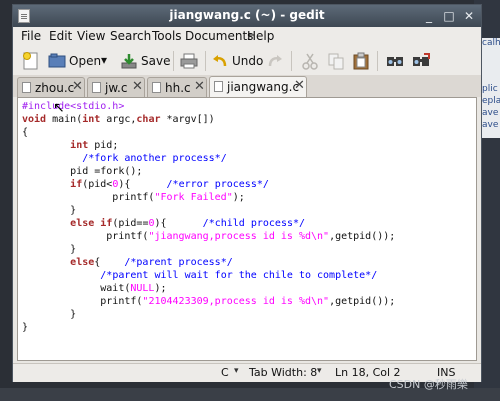  Describe the element at coordinates (94, 289) in the screenshot. I see `code-line: wait(NULL);` at that location.